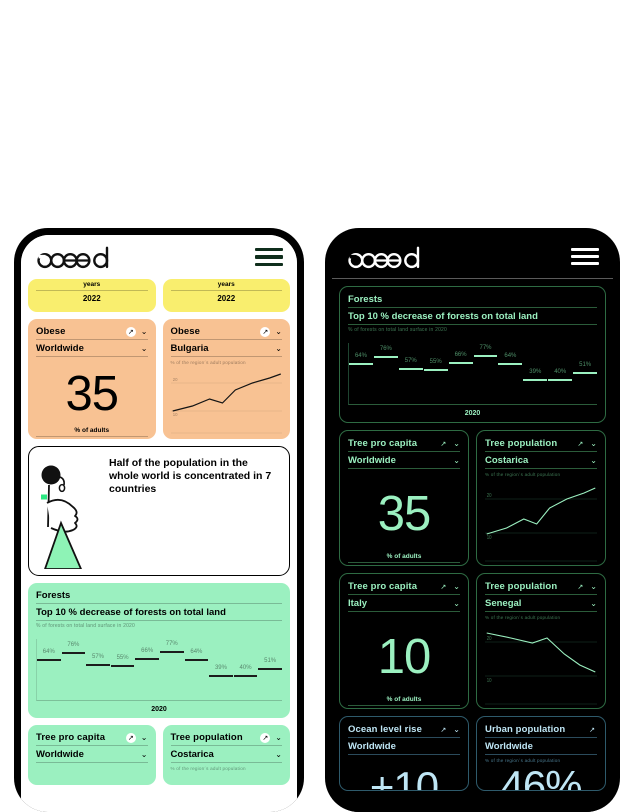 The image size is (629, 812). I want to click on line-chart-tree-costarica: 20 10, so click(541, 521).